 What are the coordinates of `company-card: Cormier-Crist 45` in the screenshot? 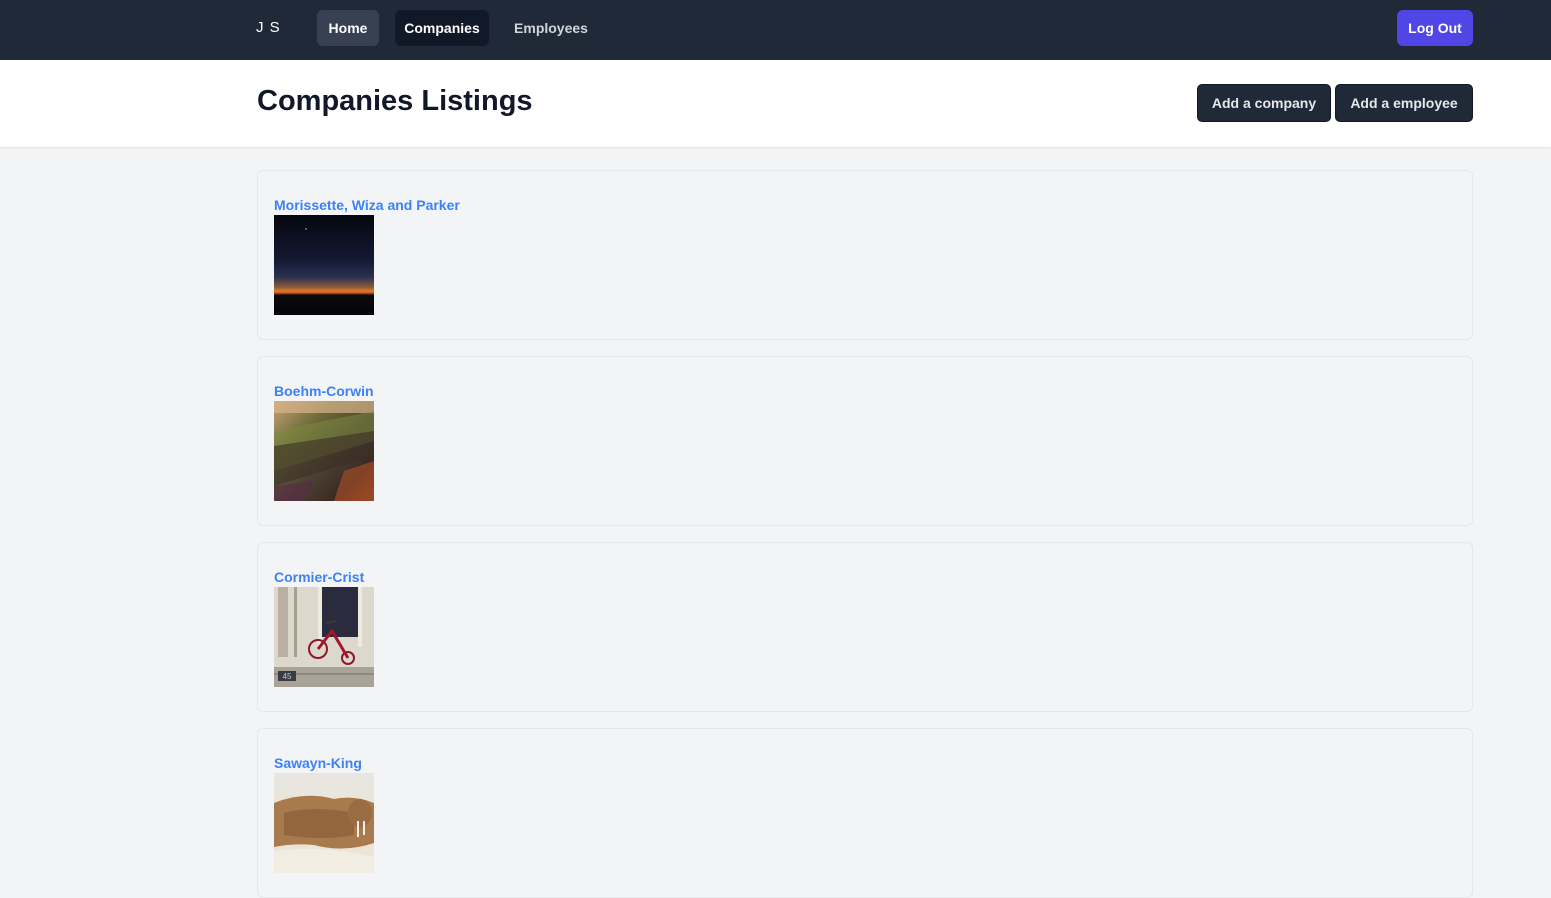 It's located at (865, 627).